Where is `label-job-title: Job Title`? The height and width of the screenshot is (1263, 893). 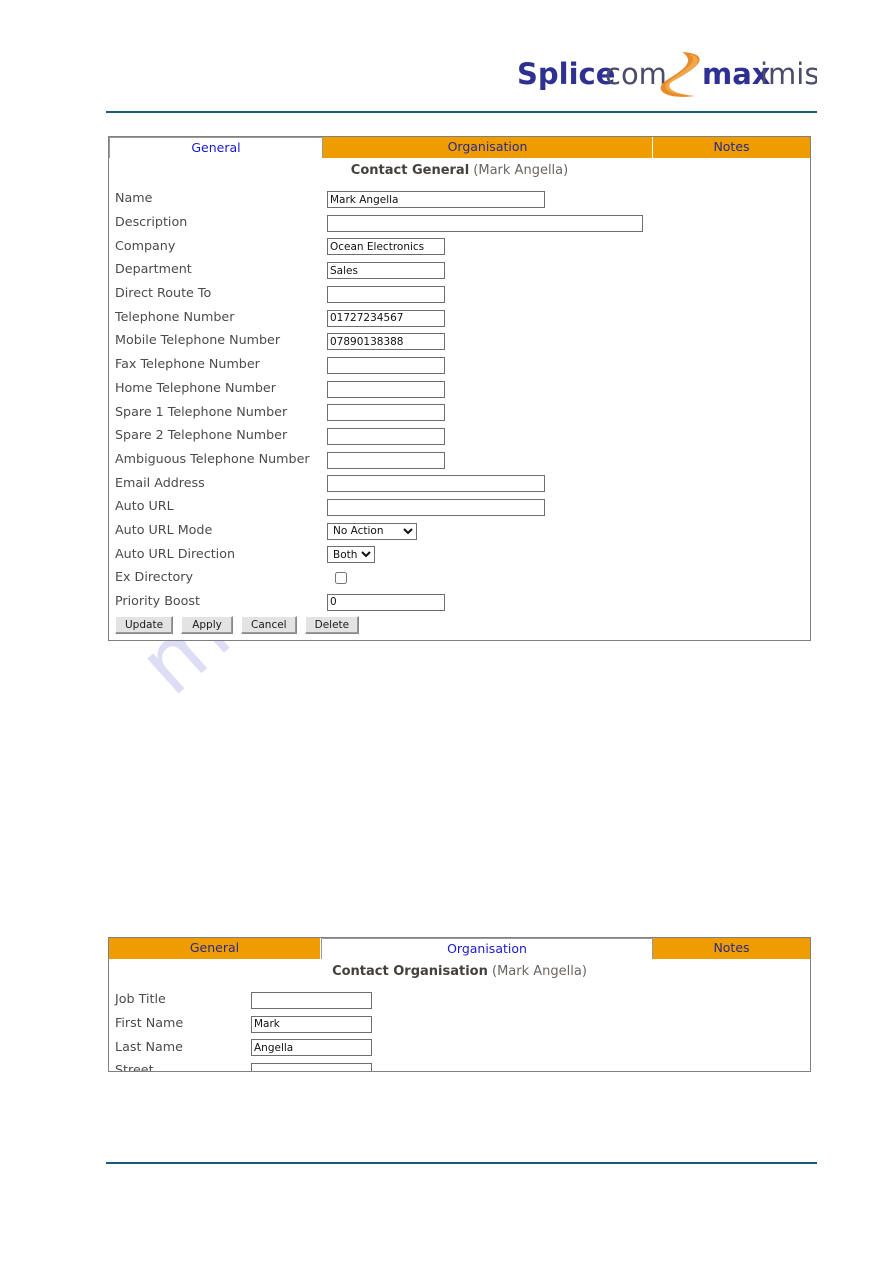
label-job-title: Job Title is located at coordinates (140, 999).